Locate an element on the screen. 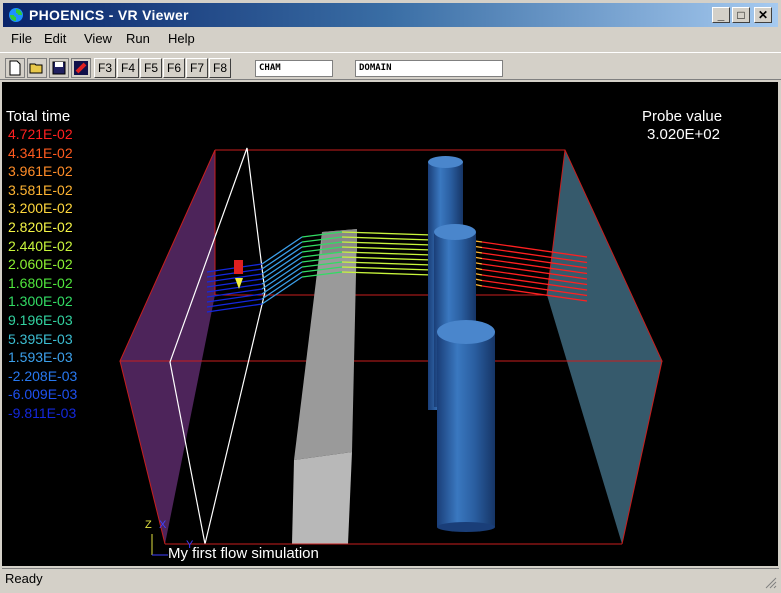 Image resolution: width=781 pixels, height=593 pixels. legend-value: 3.961E-02 is located at coordinates (40, 171).